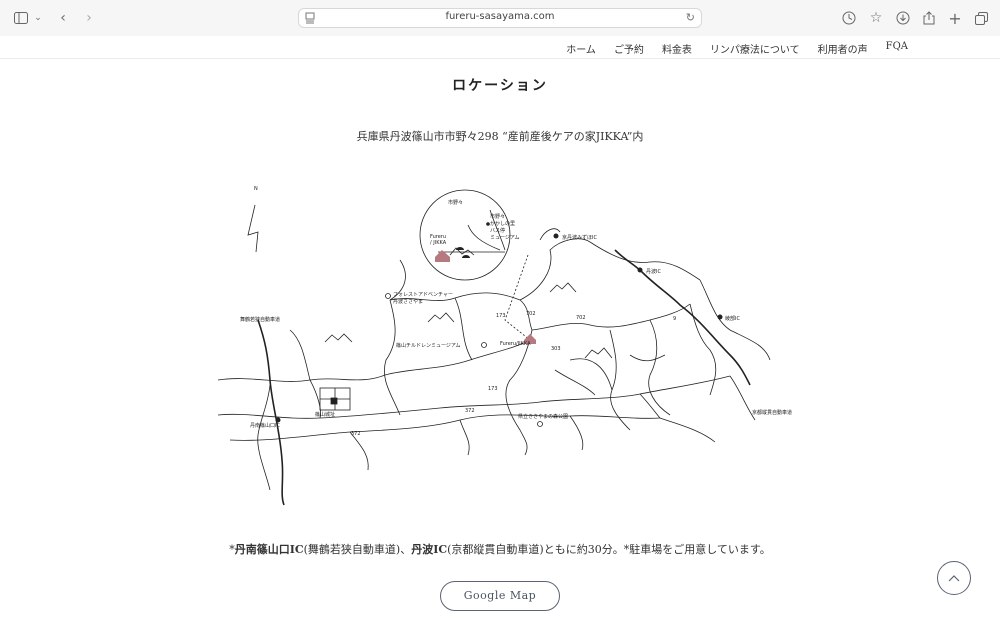 Image resolution: width=1000 pixels, height=625 pixels. I want to click on map-label: 丹波IC, so click(653, 271).